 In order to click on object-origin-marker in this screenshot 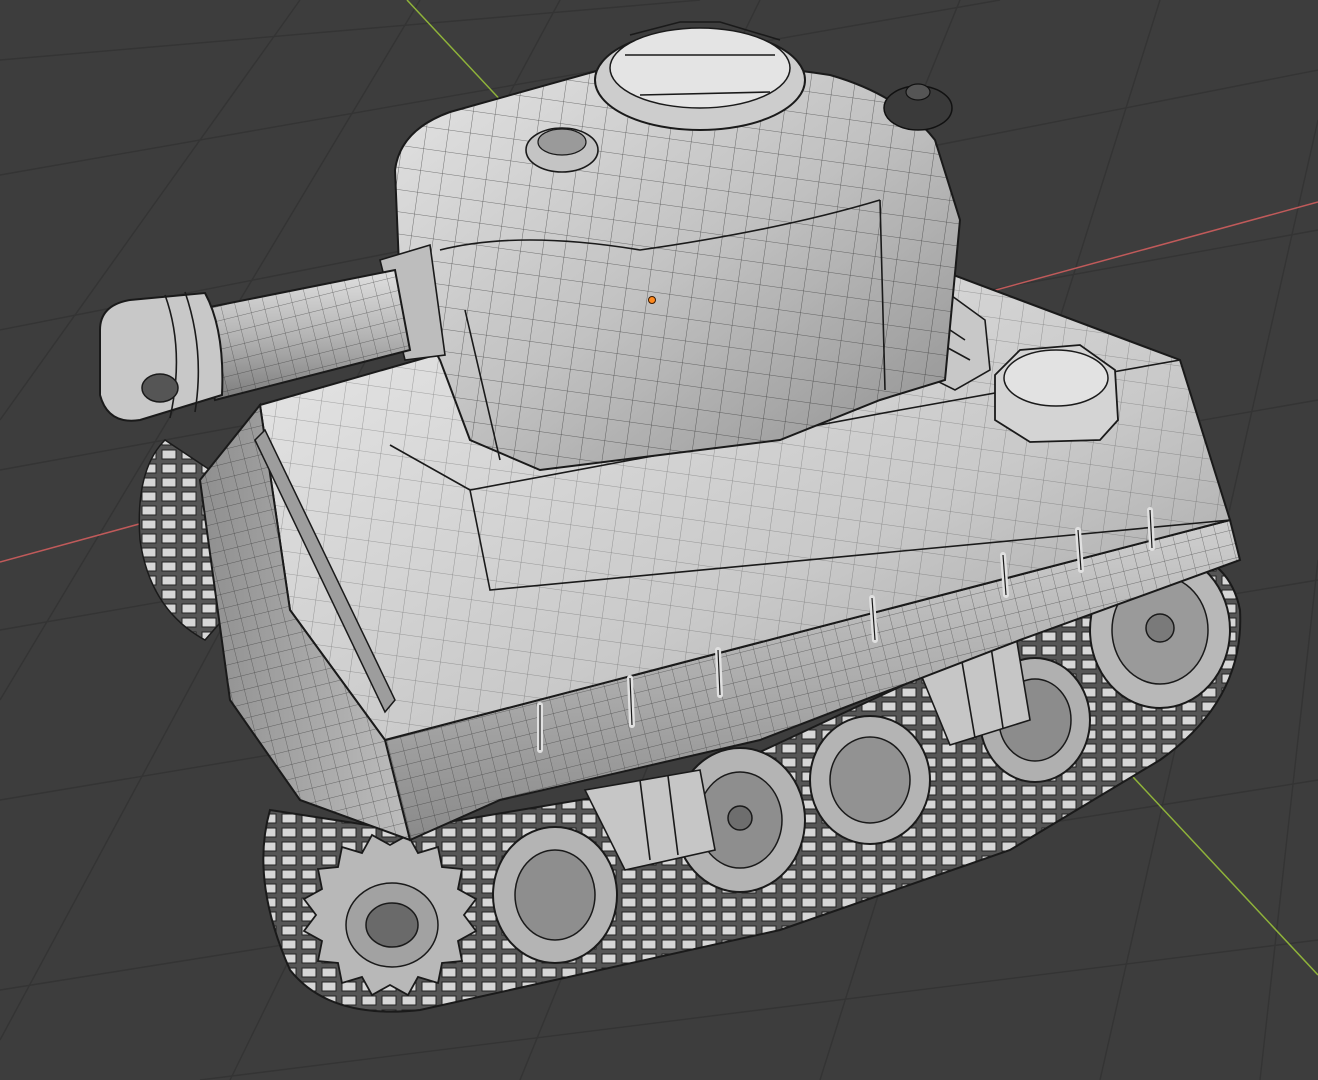, I will do `click(652, 300)`.